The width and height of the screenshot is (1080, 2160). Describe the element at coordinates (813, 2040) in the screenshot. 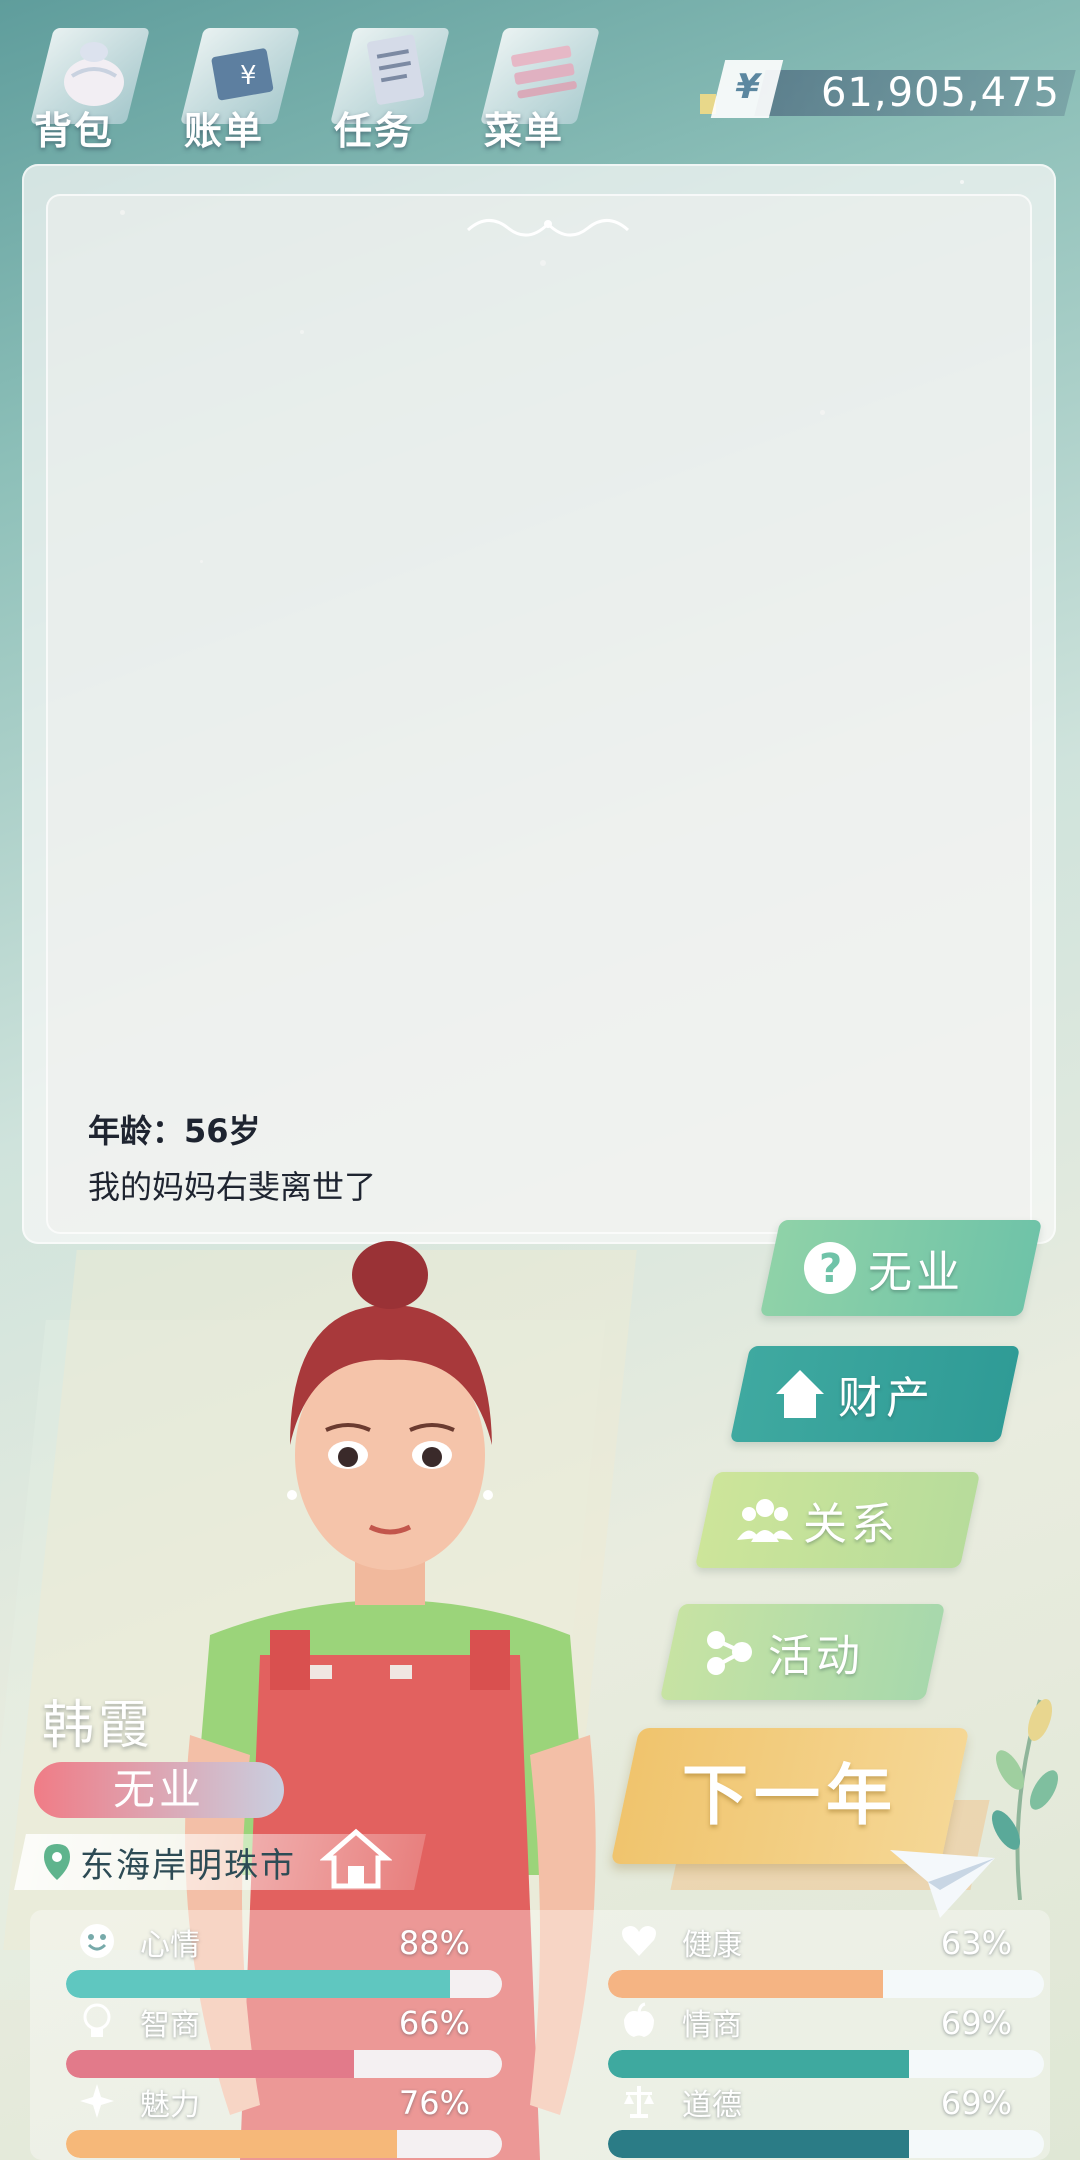

I see `stat-eq: 情商 69%` at that location.